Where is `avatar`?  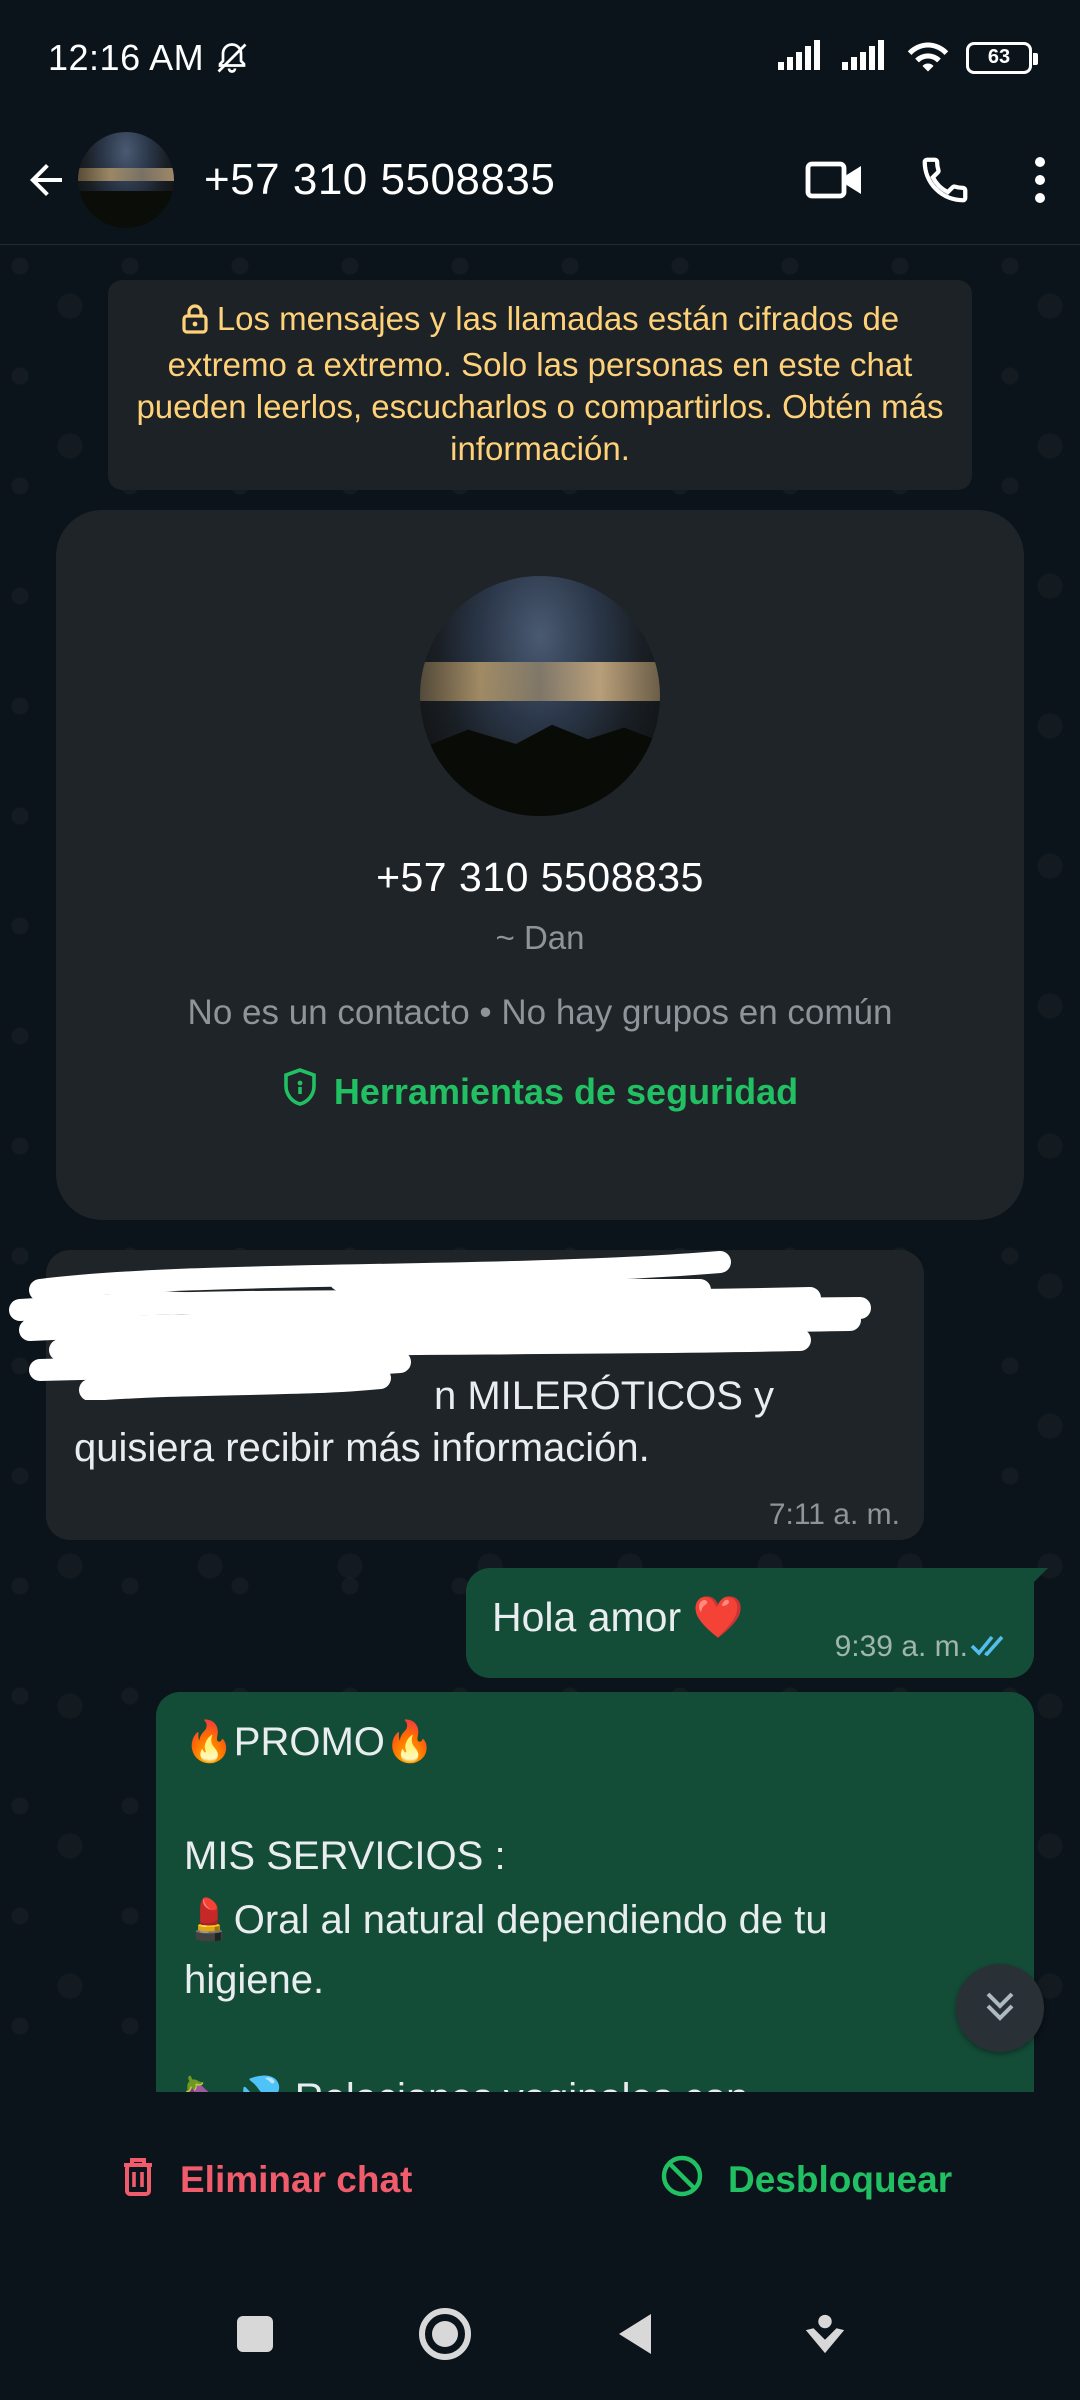
avatar is located at coordinates (126, 179).